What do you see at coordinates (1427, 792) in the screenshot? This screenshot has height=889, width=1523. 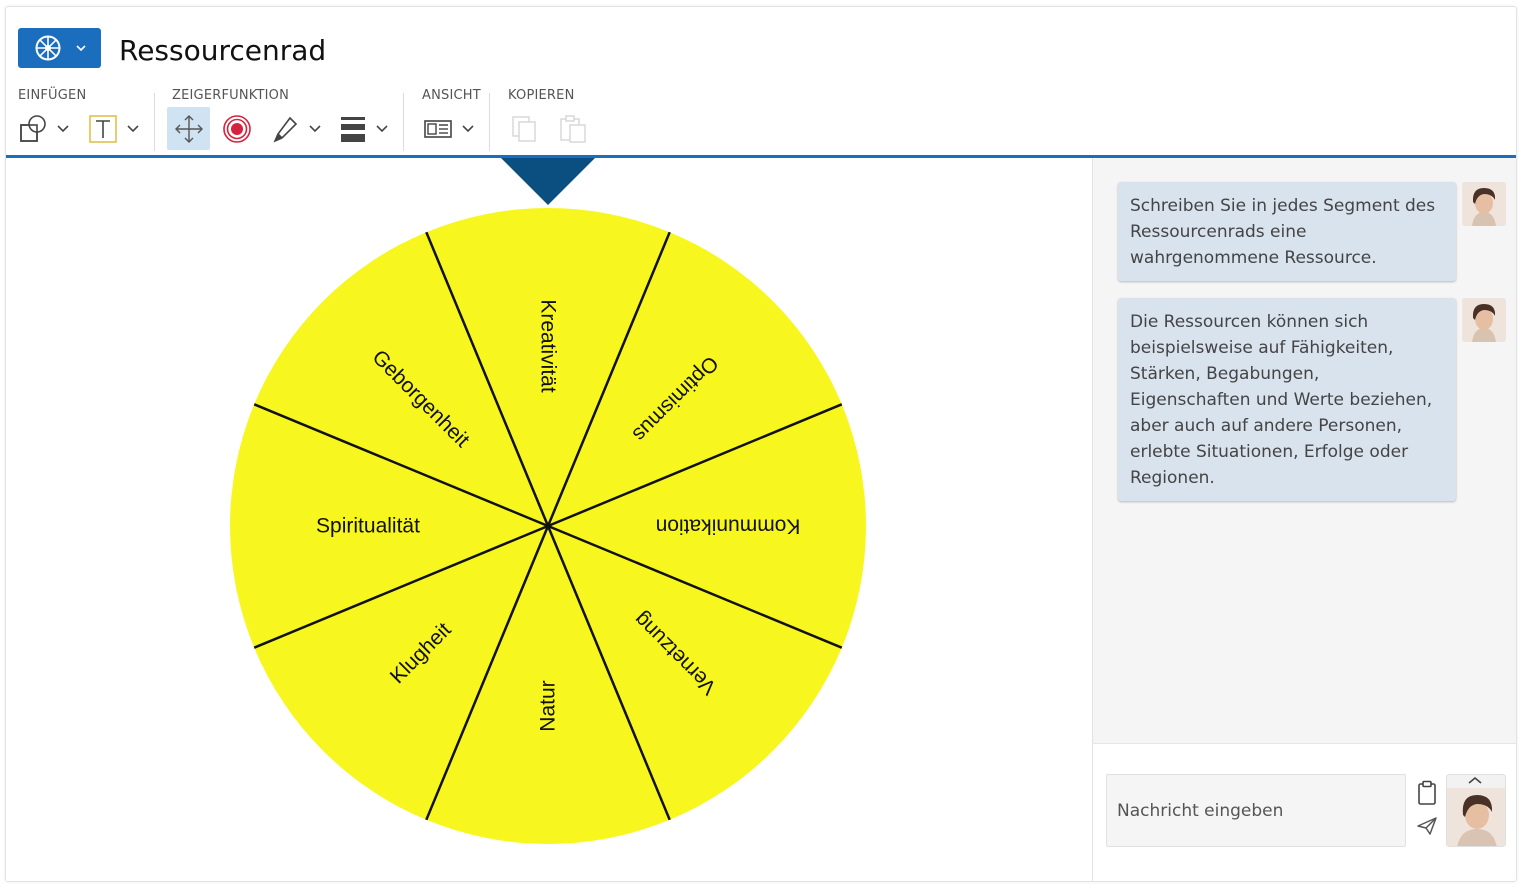 I see `clipboard-icon` at bounding box center [1427, 792].